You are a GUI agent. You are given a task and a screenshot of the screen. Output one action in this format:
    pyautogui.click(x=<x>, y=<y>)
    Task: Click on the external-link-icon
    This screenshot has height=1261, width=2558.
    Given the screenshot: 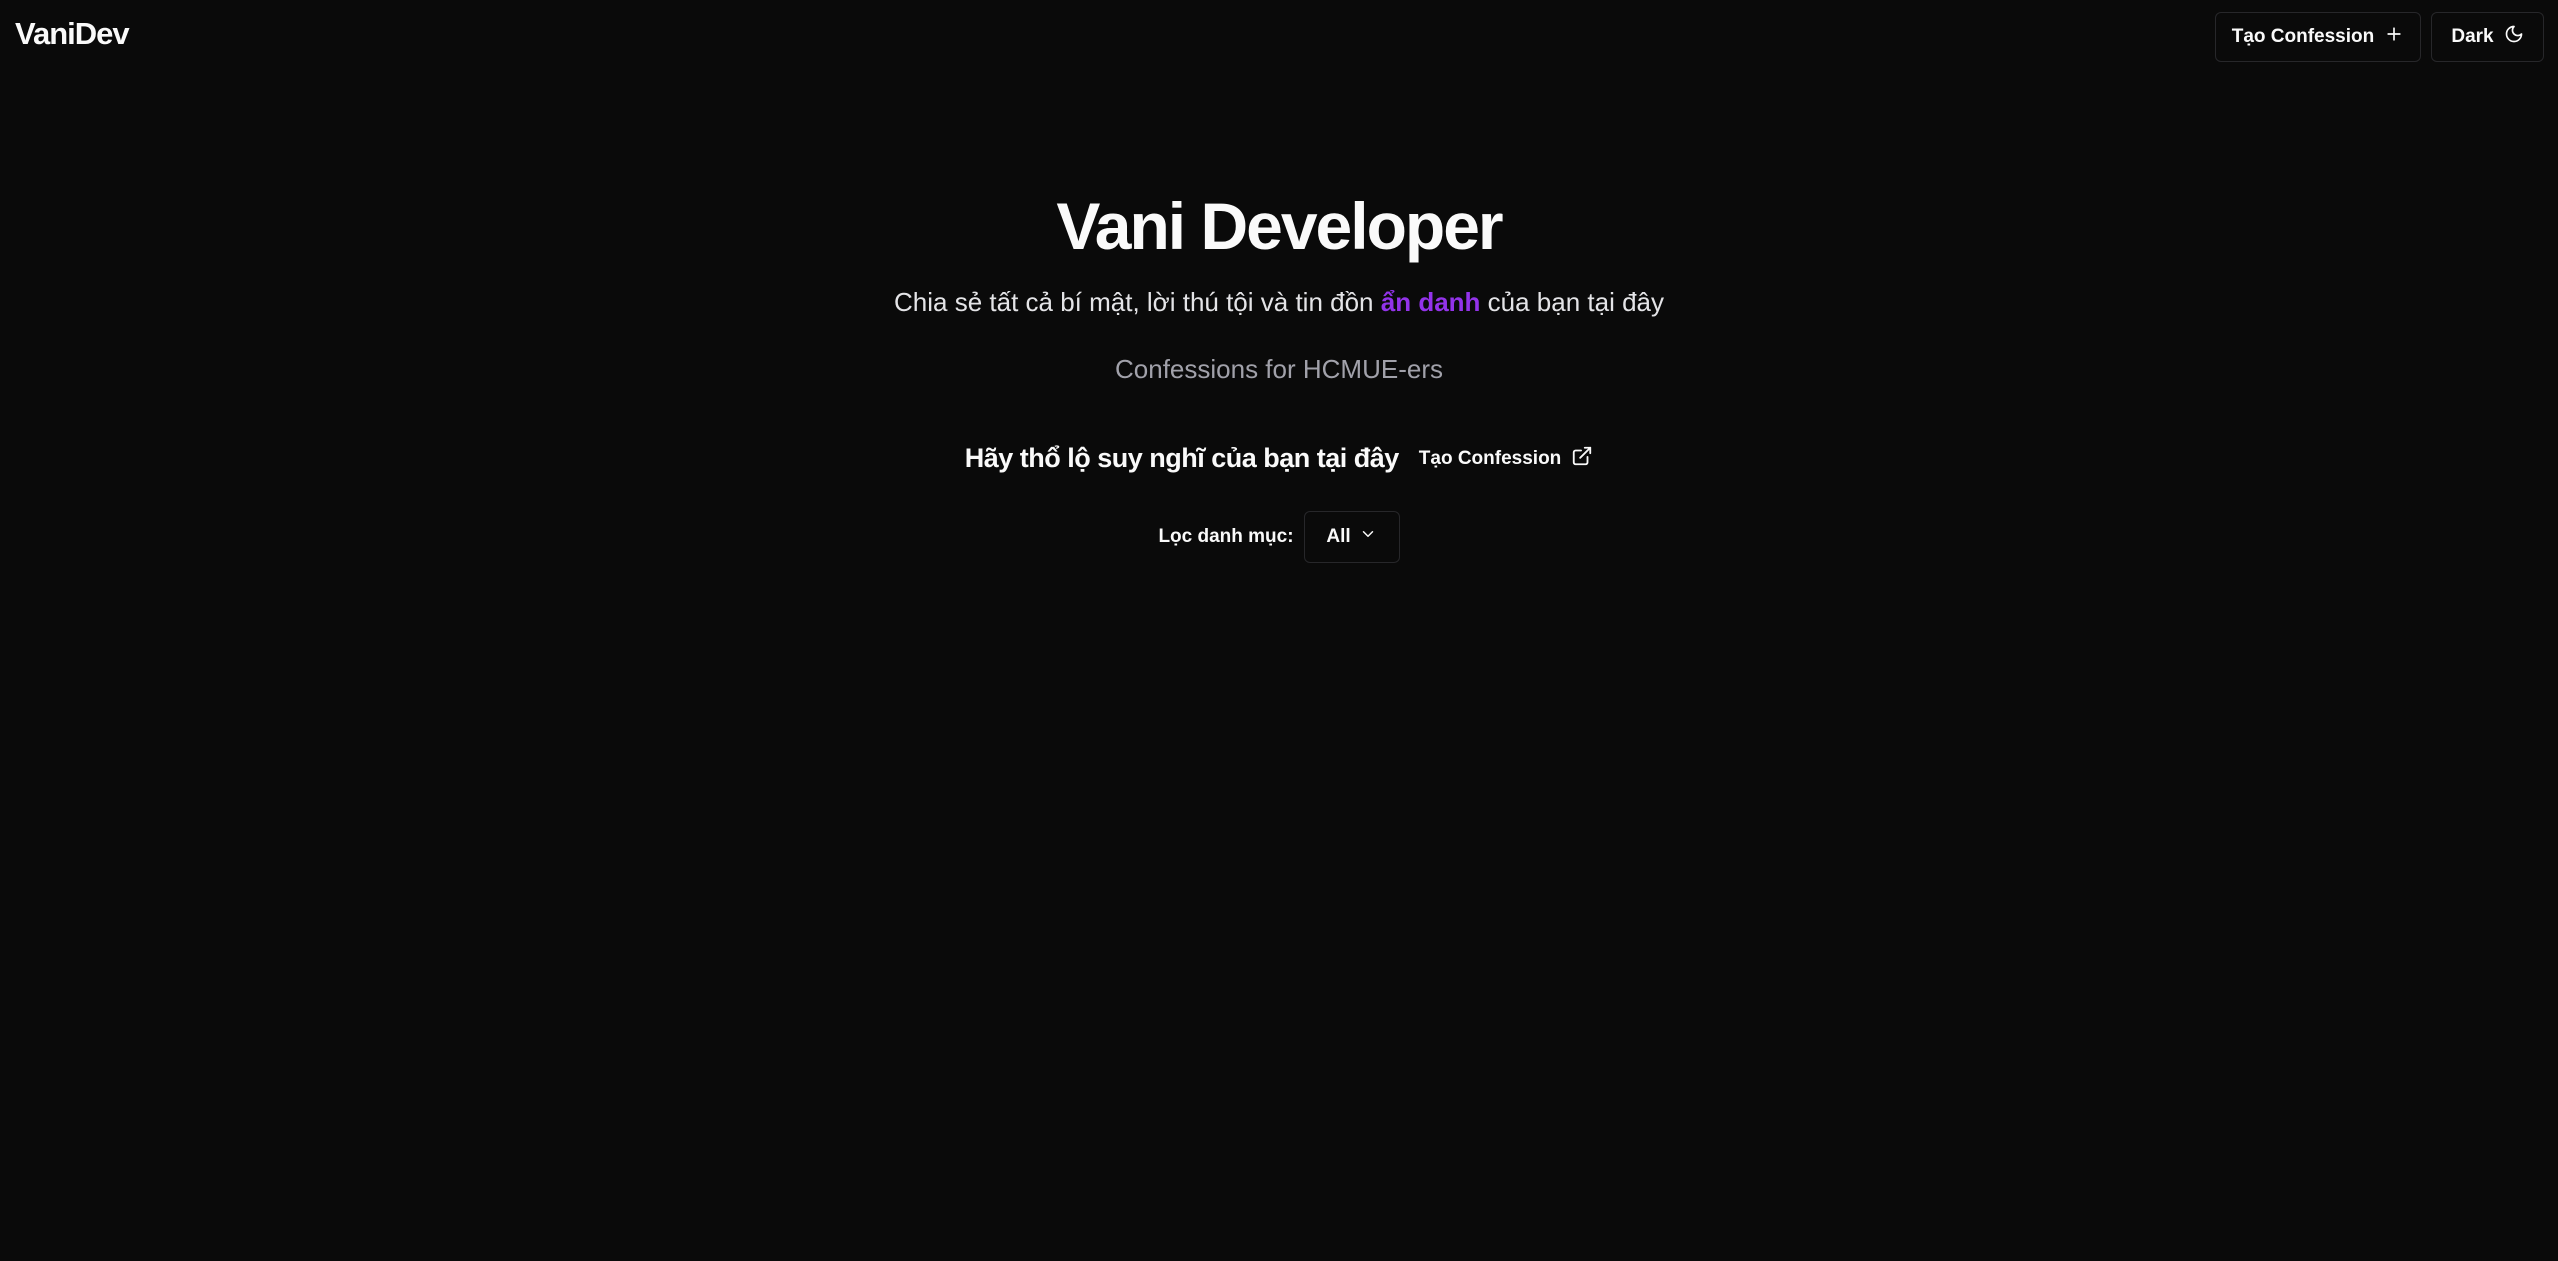 What is the action you would take?
    pyautogui.click(x=1582, y=459)
    